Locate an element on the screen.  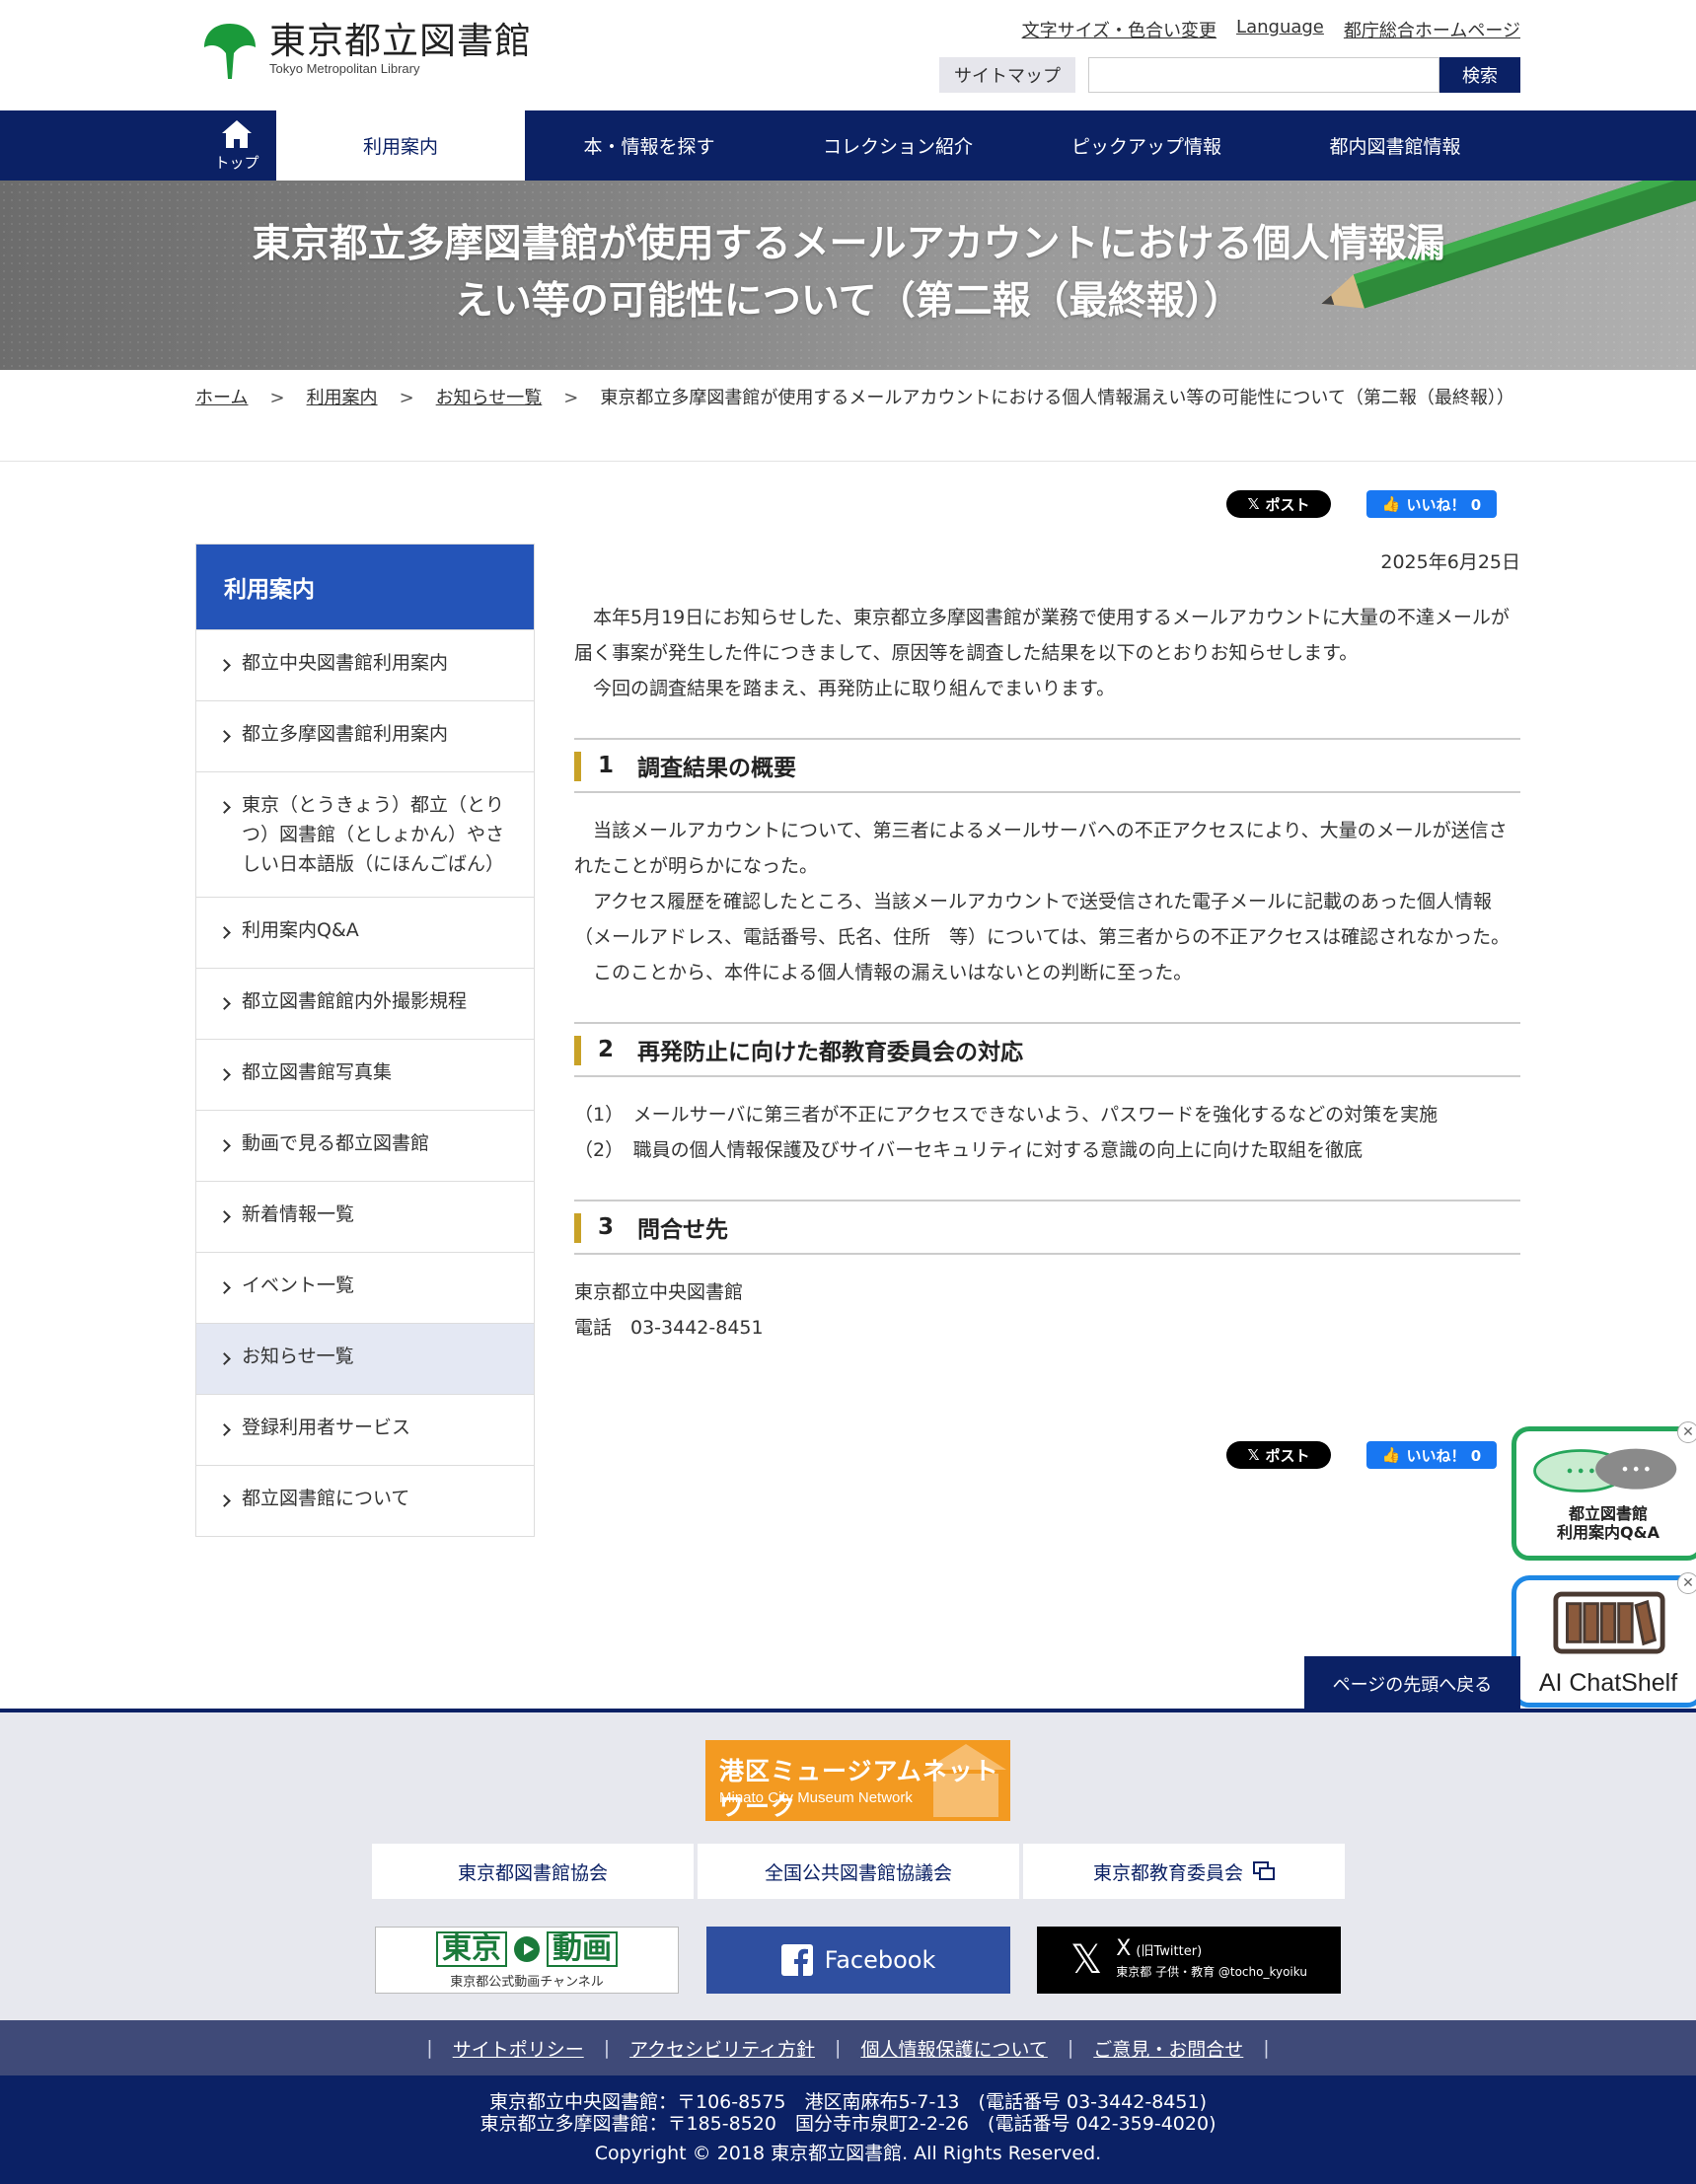
sidebar-item-guide-qa: 利用案内Q&A is located at coordinates (365, 932).